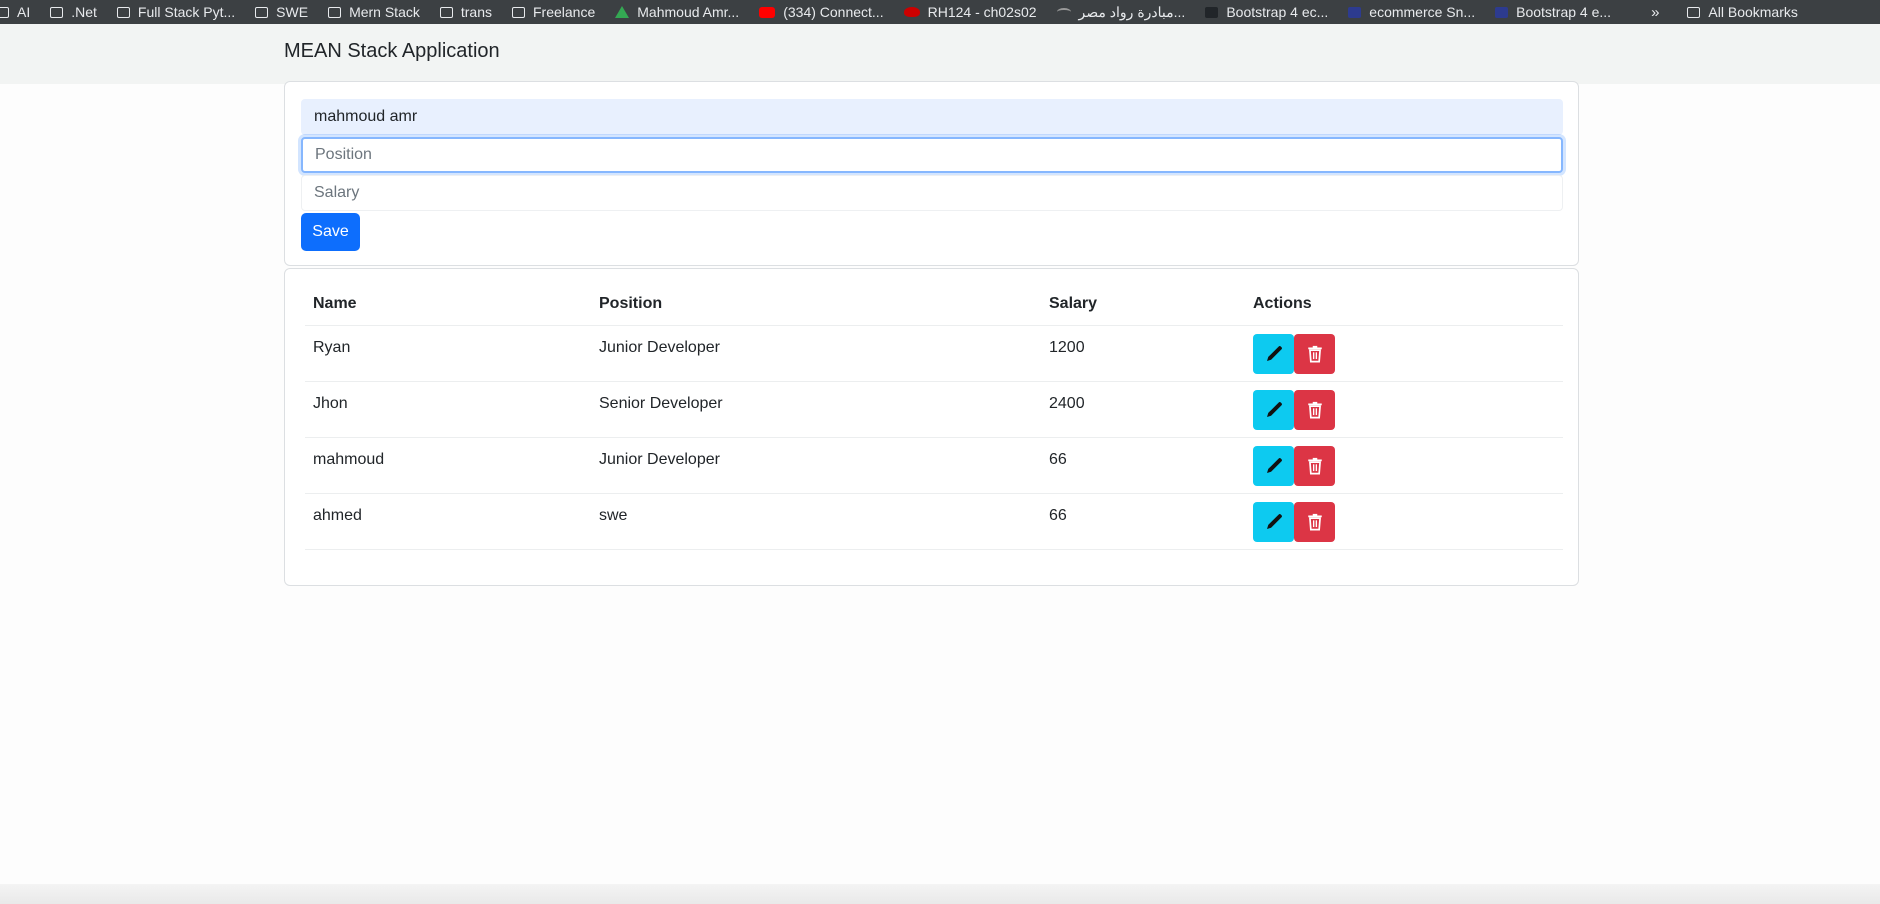 This screenshot has height=904, width=1880. Describe the element at coordinates (1143, 353) in the screenshot. I see `employee-salary-cell: 1200` at that location.